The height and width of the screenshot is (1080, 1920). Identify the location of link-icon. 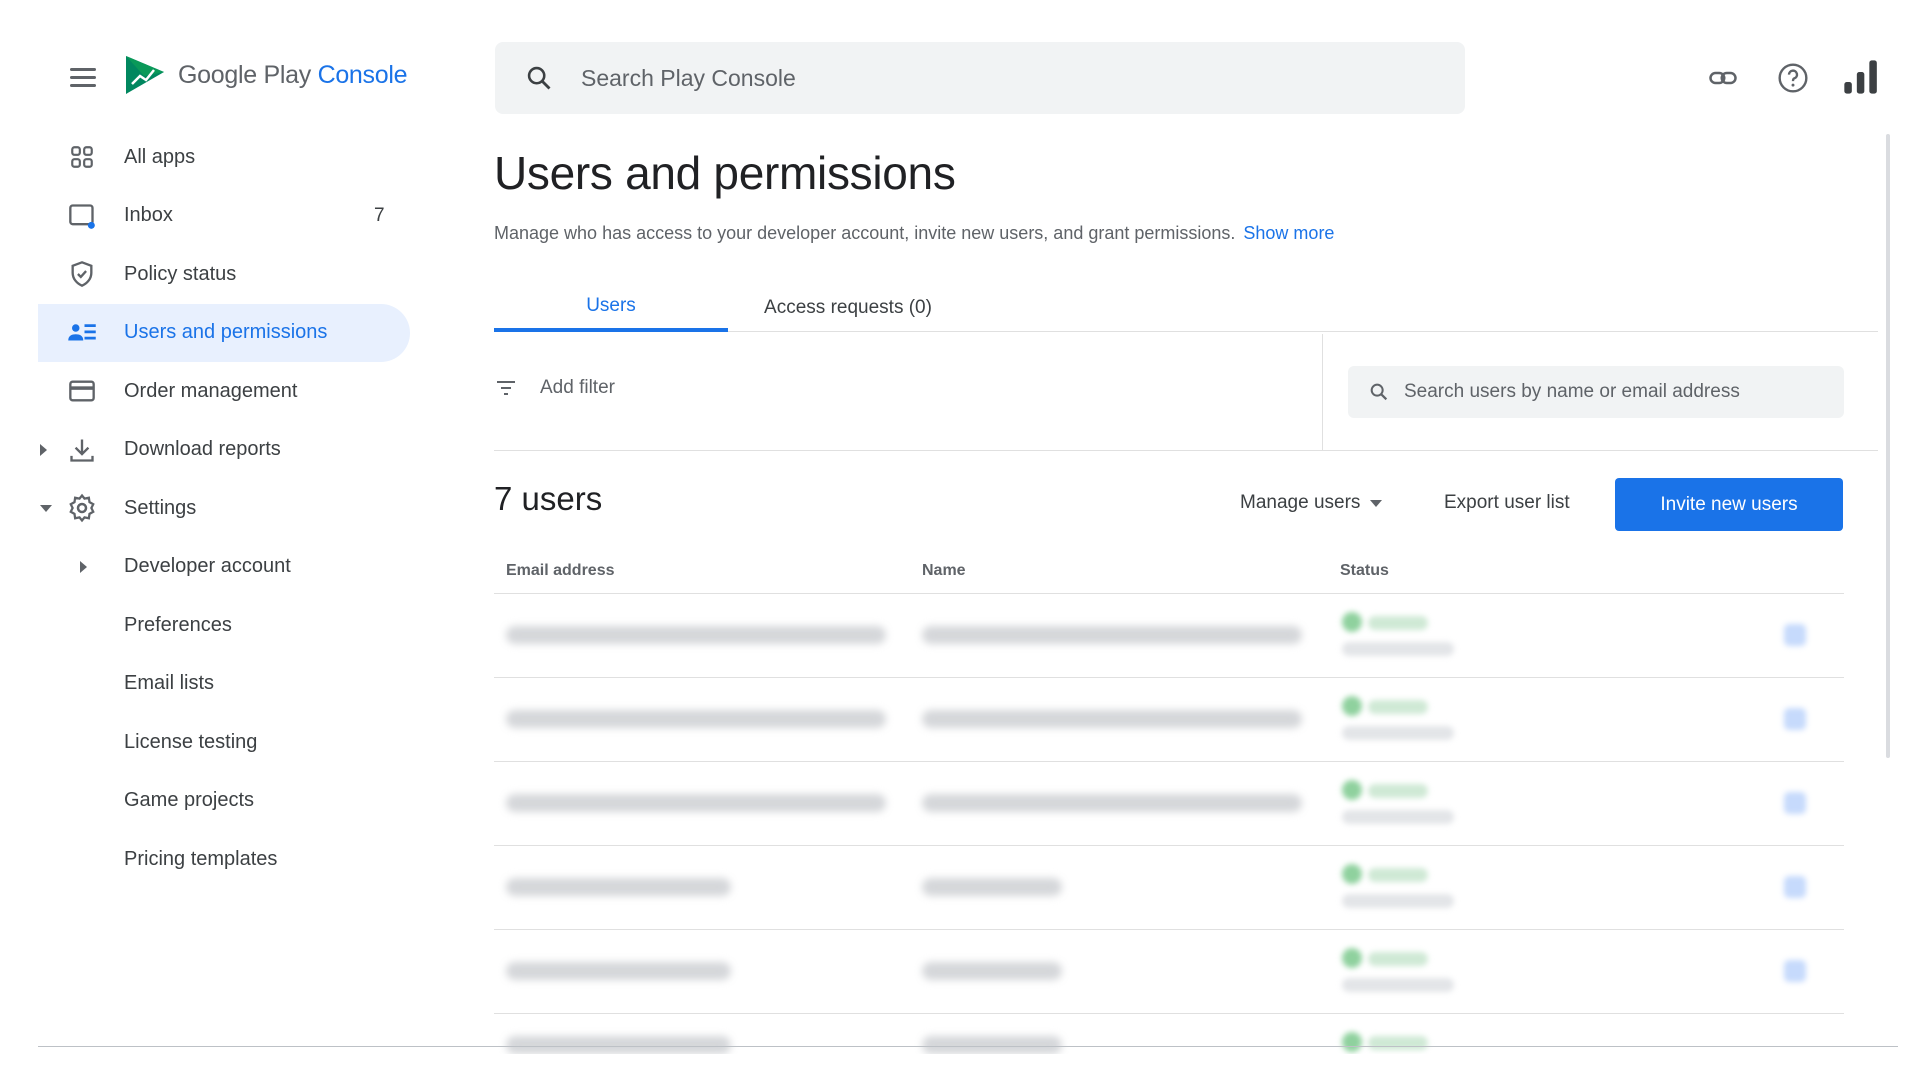
(1723, 78).